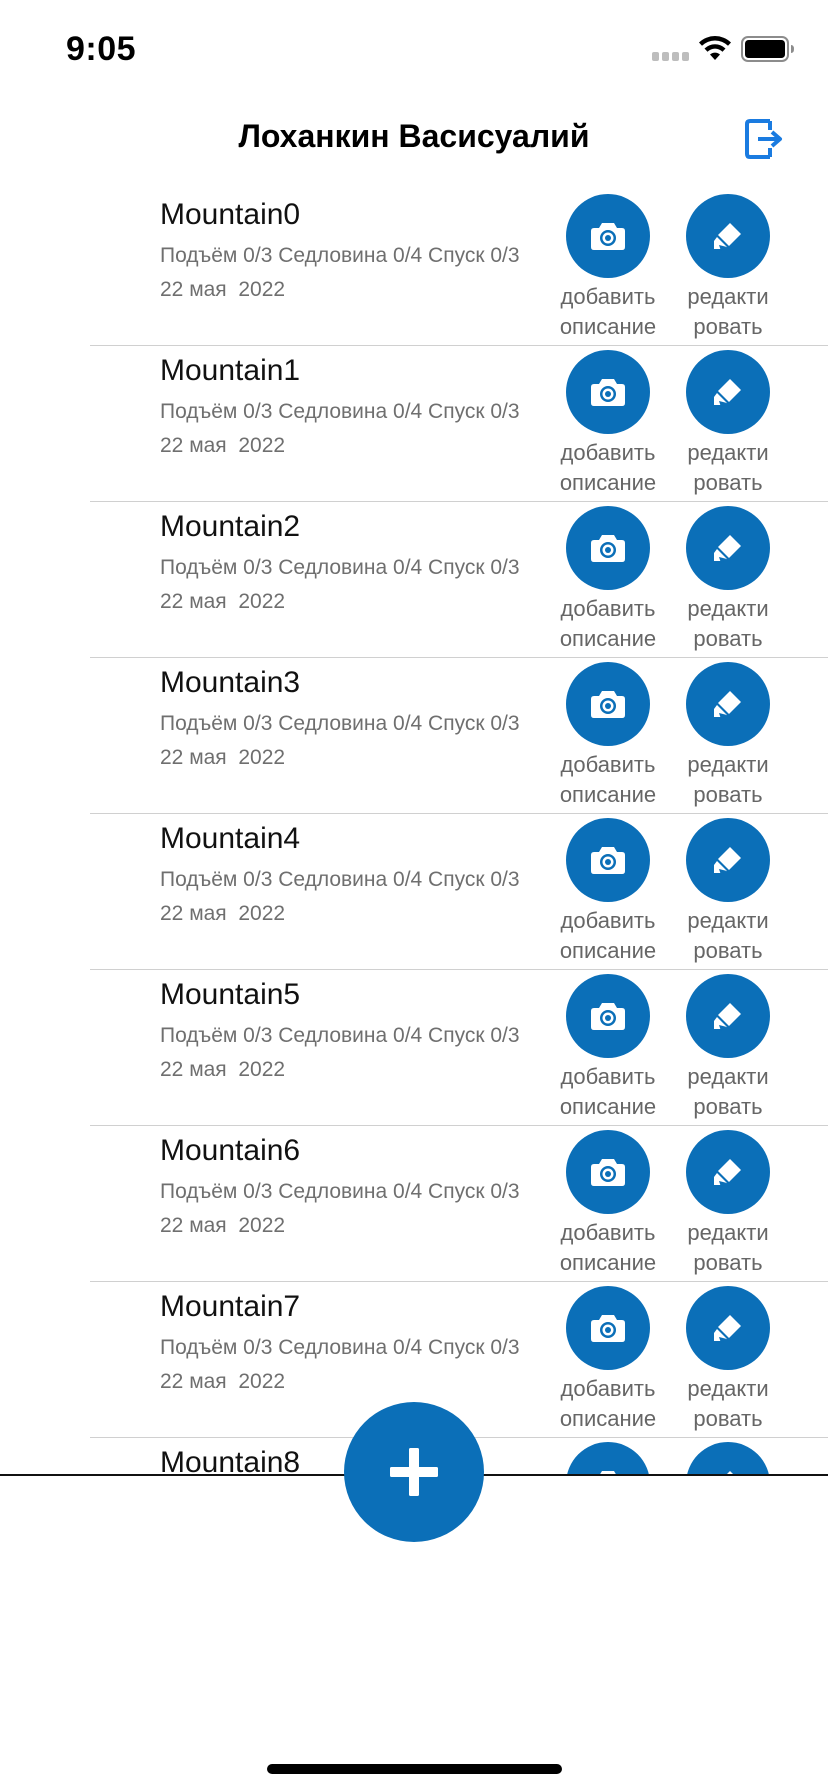 The width and height of the screenshot is (828, 1792). What do you see at coordinates (230, 994) in the screenshot?
I see `mountain-name: Mountain5` at bounding box center [230, 994].